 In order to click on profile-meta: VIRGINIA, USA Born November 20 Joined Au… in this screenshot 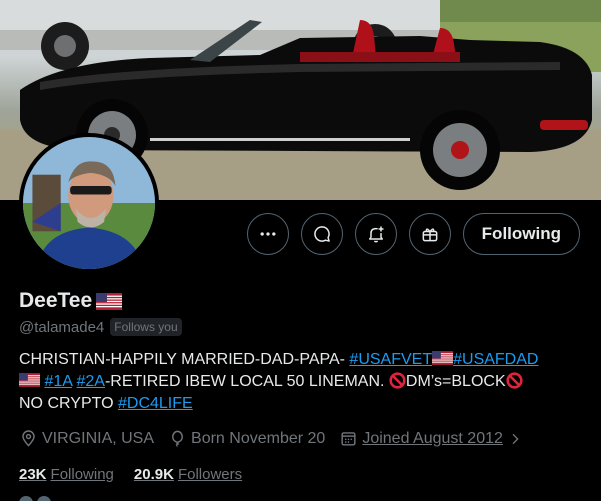, I will do `click(271, 438)`.